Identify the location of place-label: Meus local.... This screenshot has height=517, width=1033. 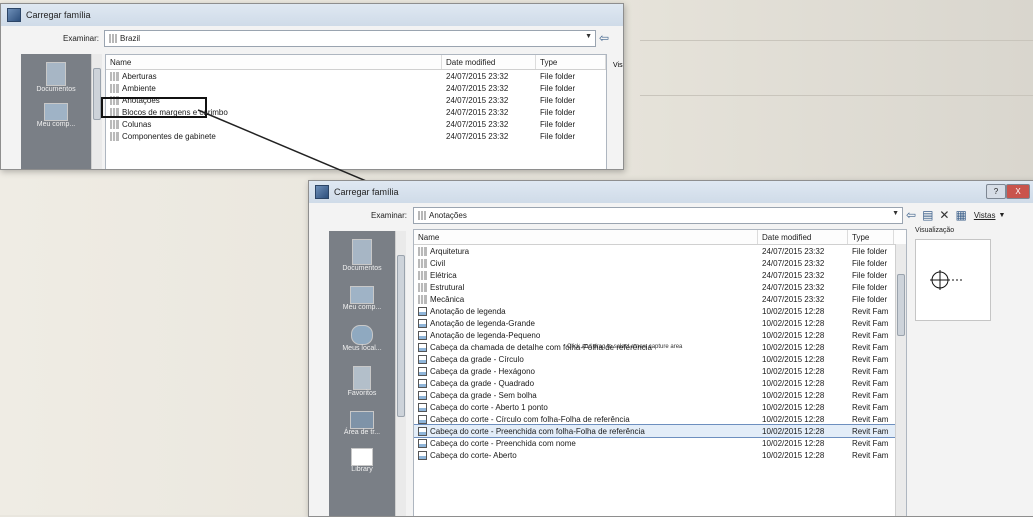
(362, 348).